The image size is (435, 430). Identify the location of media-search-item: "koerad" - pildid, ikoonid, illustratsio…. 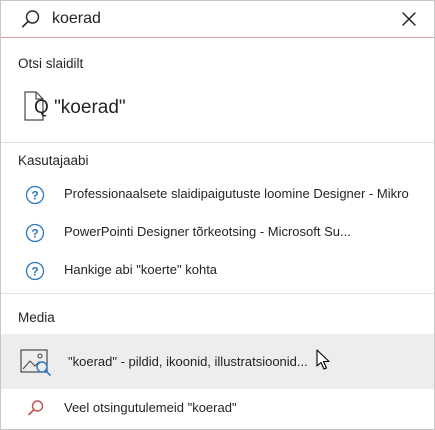
(217, 361).